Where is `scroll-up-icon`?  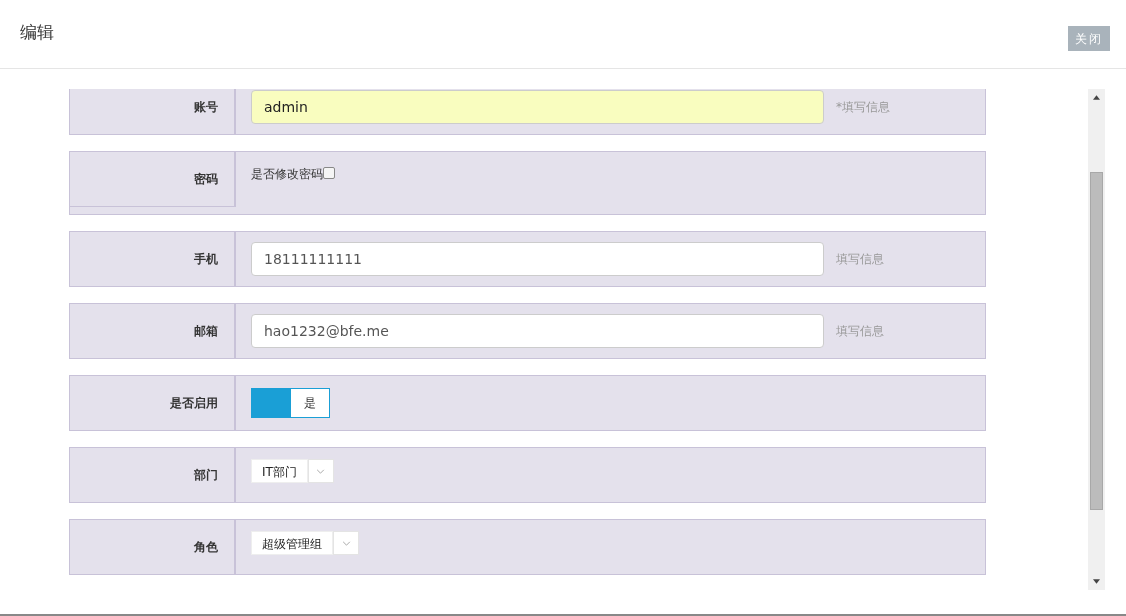 scroll-up-icon is located at coordinates (1096, 97).